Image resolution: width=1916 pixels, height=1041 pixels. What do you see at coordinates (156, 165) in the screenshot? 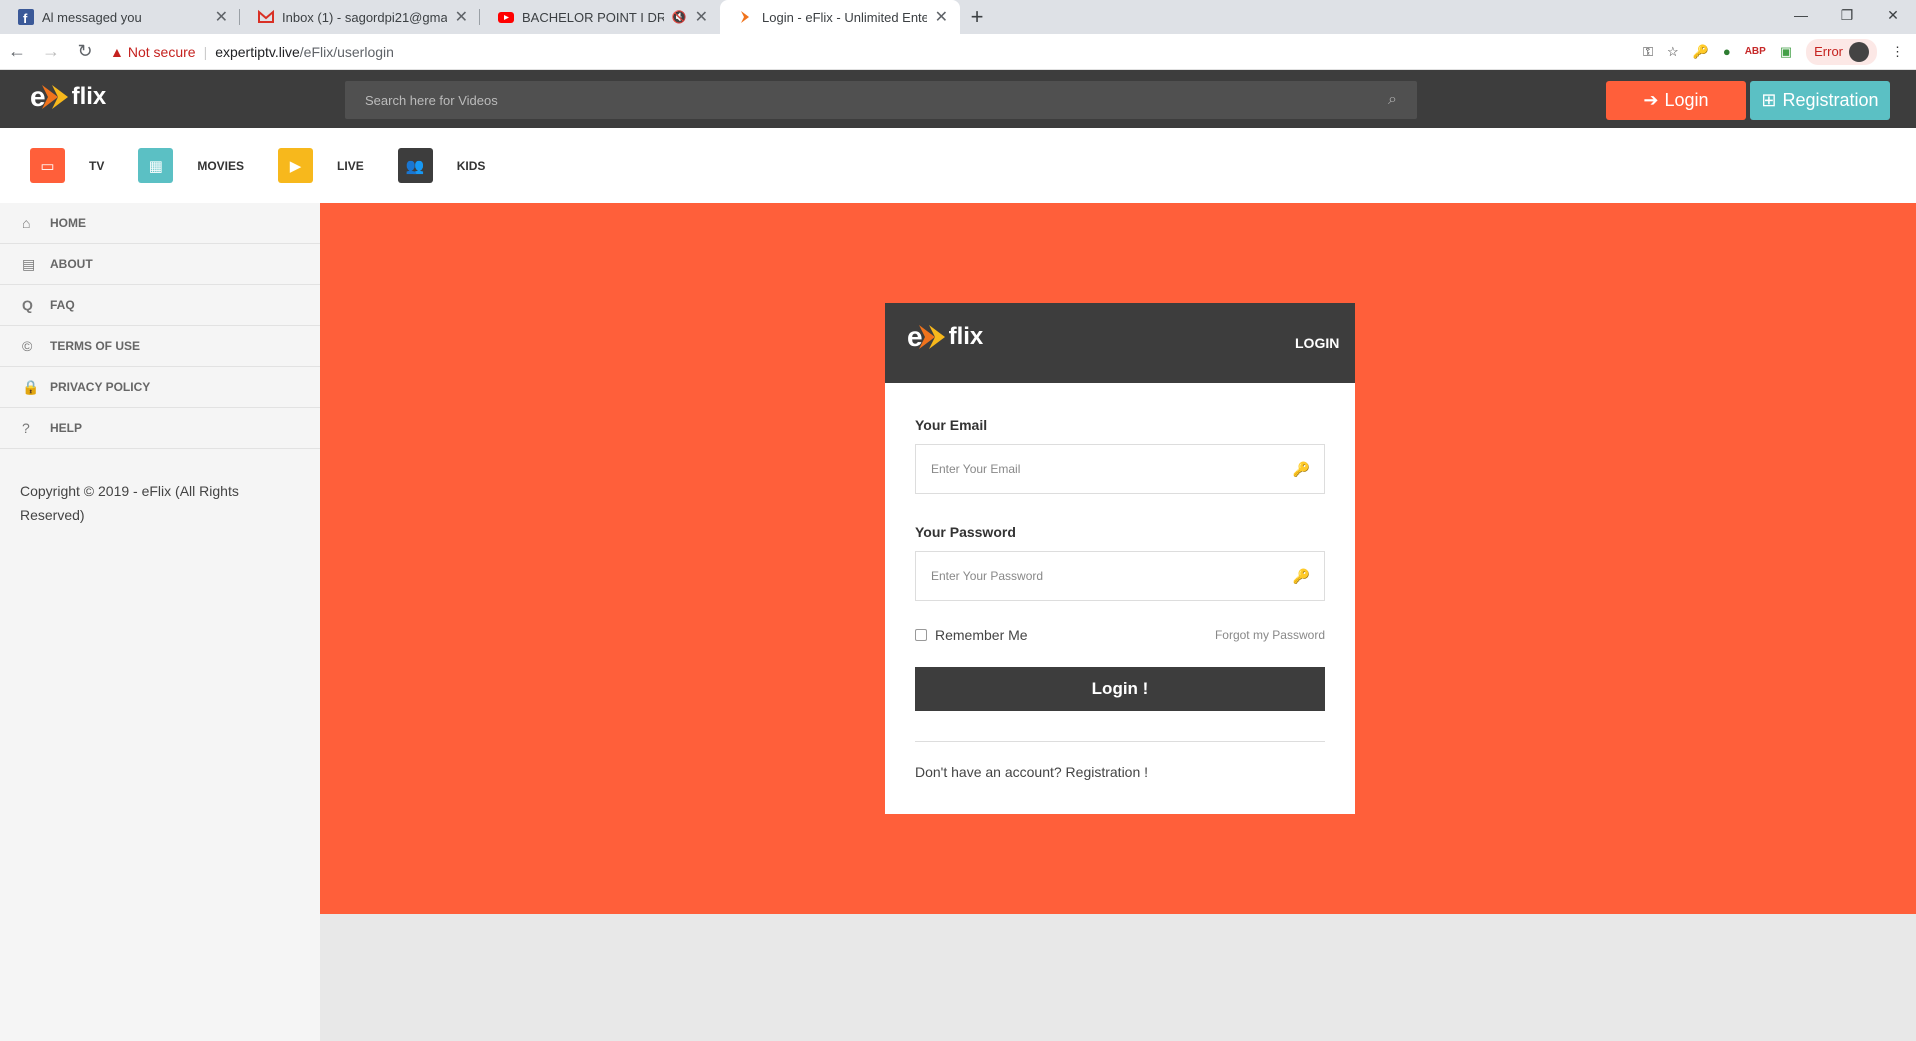
I see `film-icon: ▦` at bounding box center [156, 165].